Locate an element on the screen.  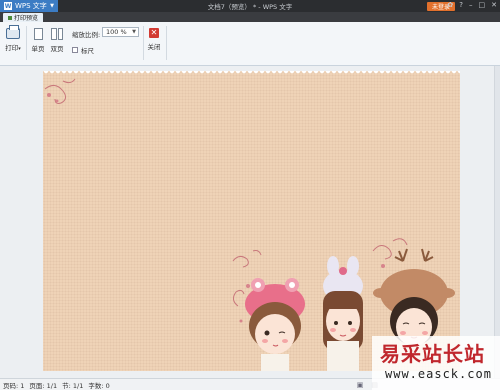
watermark: 易采站长站 www.easck.com is located at coordinates (436, 363).